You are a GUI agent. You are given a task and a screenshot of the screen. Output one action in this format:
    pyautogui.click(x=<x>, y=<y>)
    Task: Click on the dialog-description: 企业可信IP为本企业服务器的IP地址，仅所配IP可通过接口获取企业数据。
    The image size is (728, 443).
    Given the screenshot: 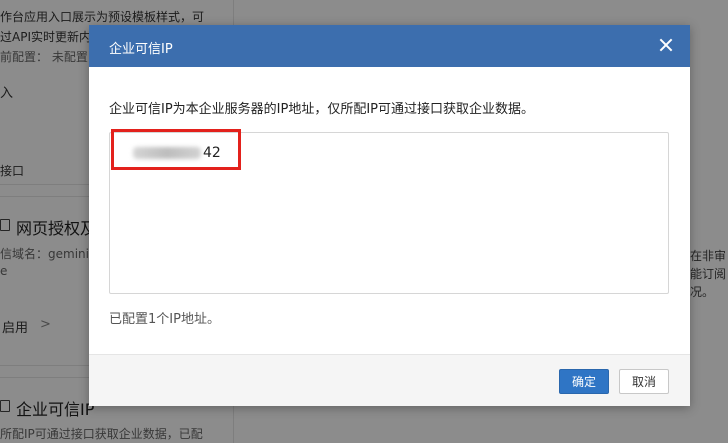 What is the action you would take?
    pyautogui.click(x=322, y=109)
    